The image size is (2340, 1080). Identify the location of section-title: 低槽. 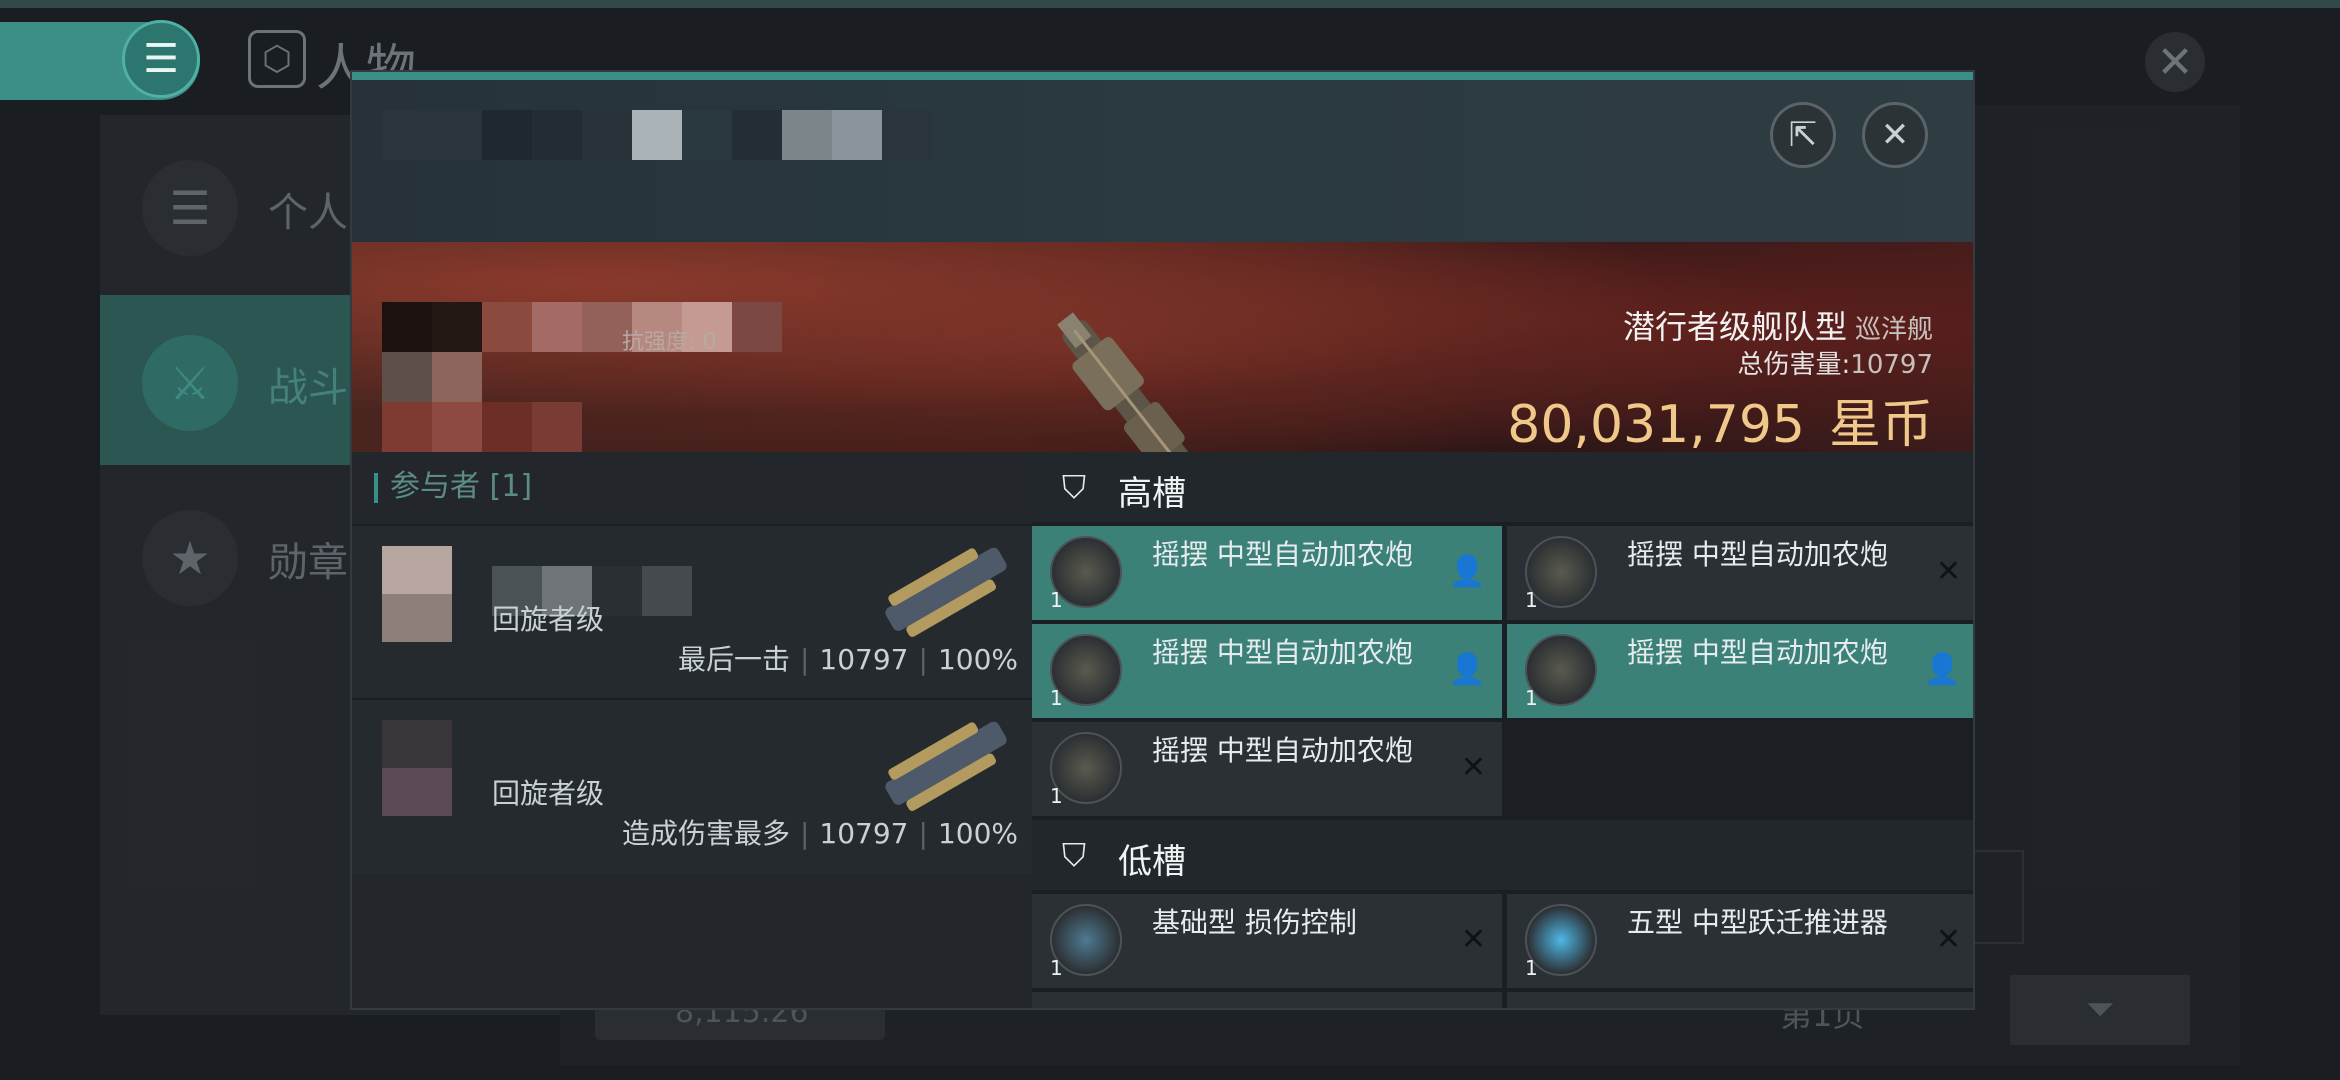
(1152, 862).